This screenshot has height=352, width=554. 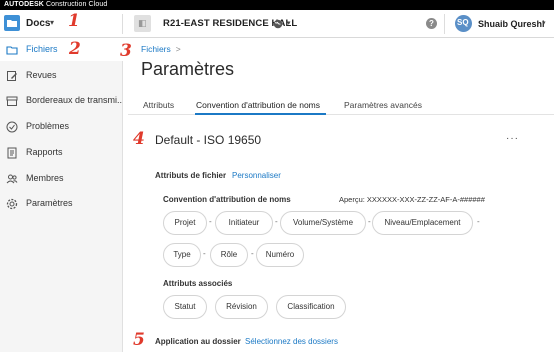 What do you see at coordinates (61, 50) in the screenshot?
I see `sidebar-item-fichiers: Fichiers` at bounding box center [61, 50].